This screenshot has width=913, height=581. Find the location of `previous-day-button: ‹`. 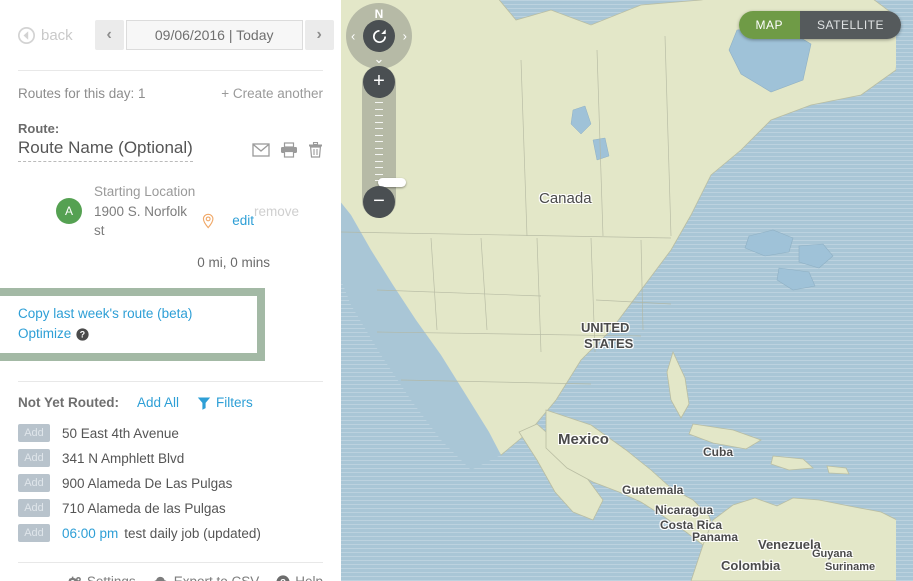

previous-day-button: ‹ is located at coordinates (109, 35).